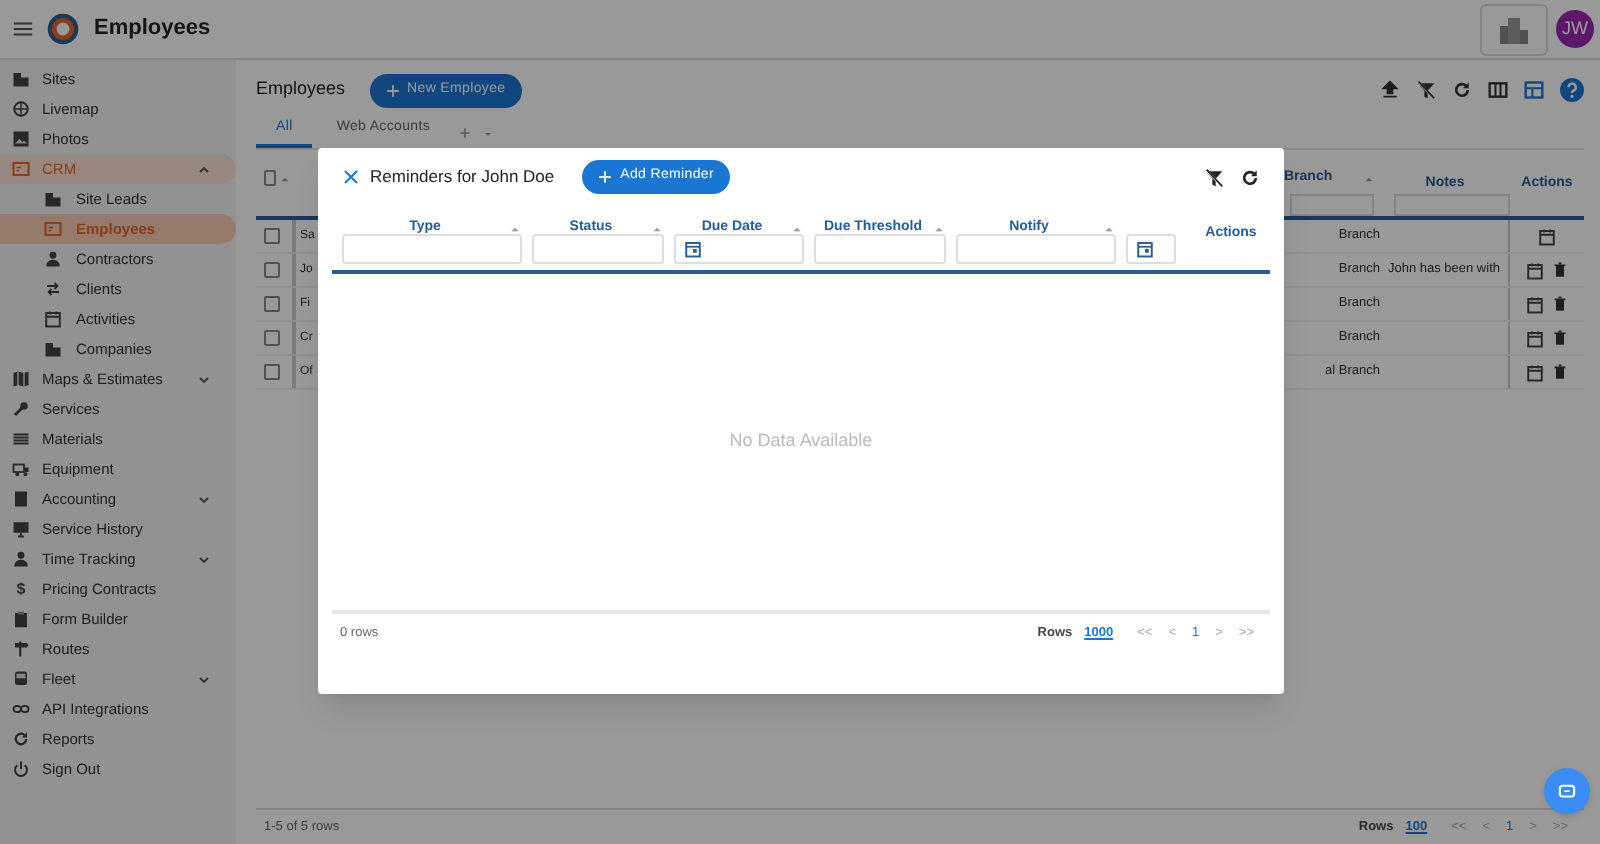 The height and width of the screenshot is (844, 1600). Describe the element at coordinates (204, 169) in the screenshot. I see `chevron-up-icon` at that location.